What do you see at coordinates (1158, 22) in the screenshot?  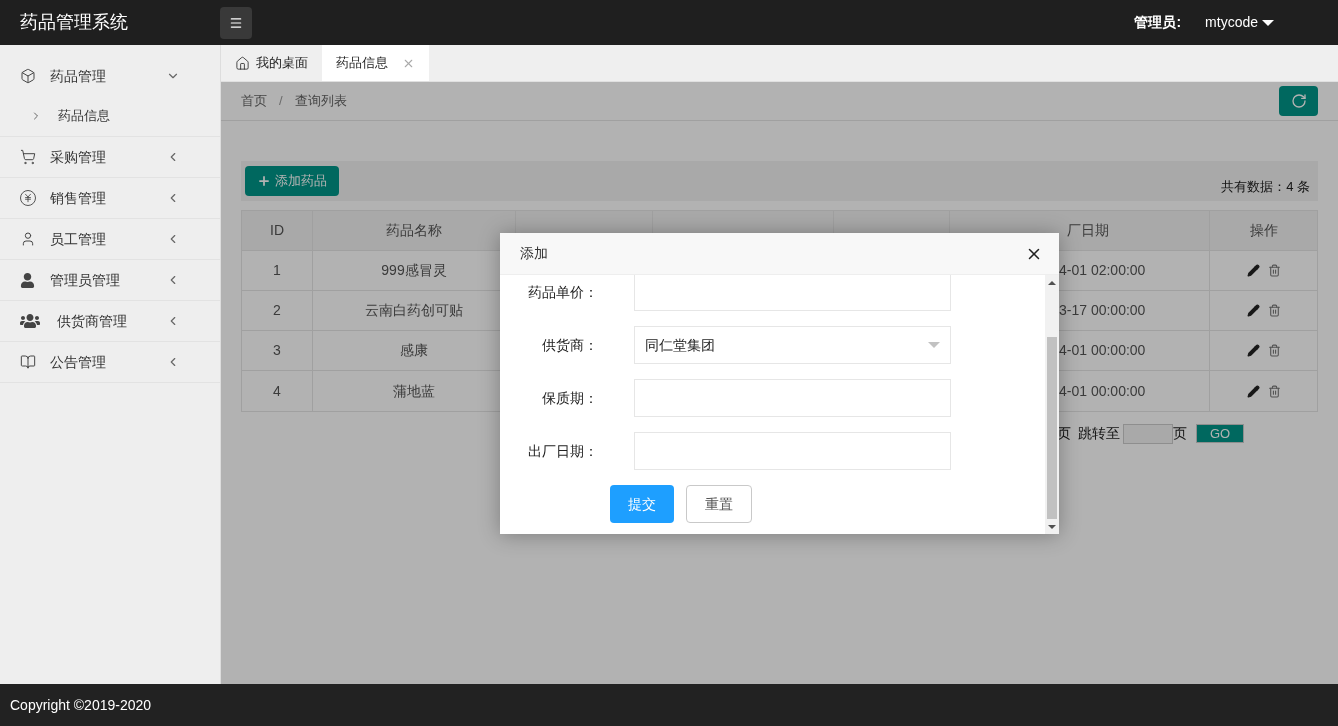 I see `admin-label: 管理员:` at bounding box center [1158, 22].